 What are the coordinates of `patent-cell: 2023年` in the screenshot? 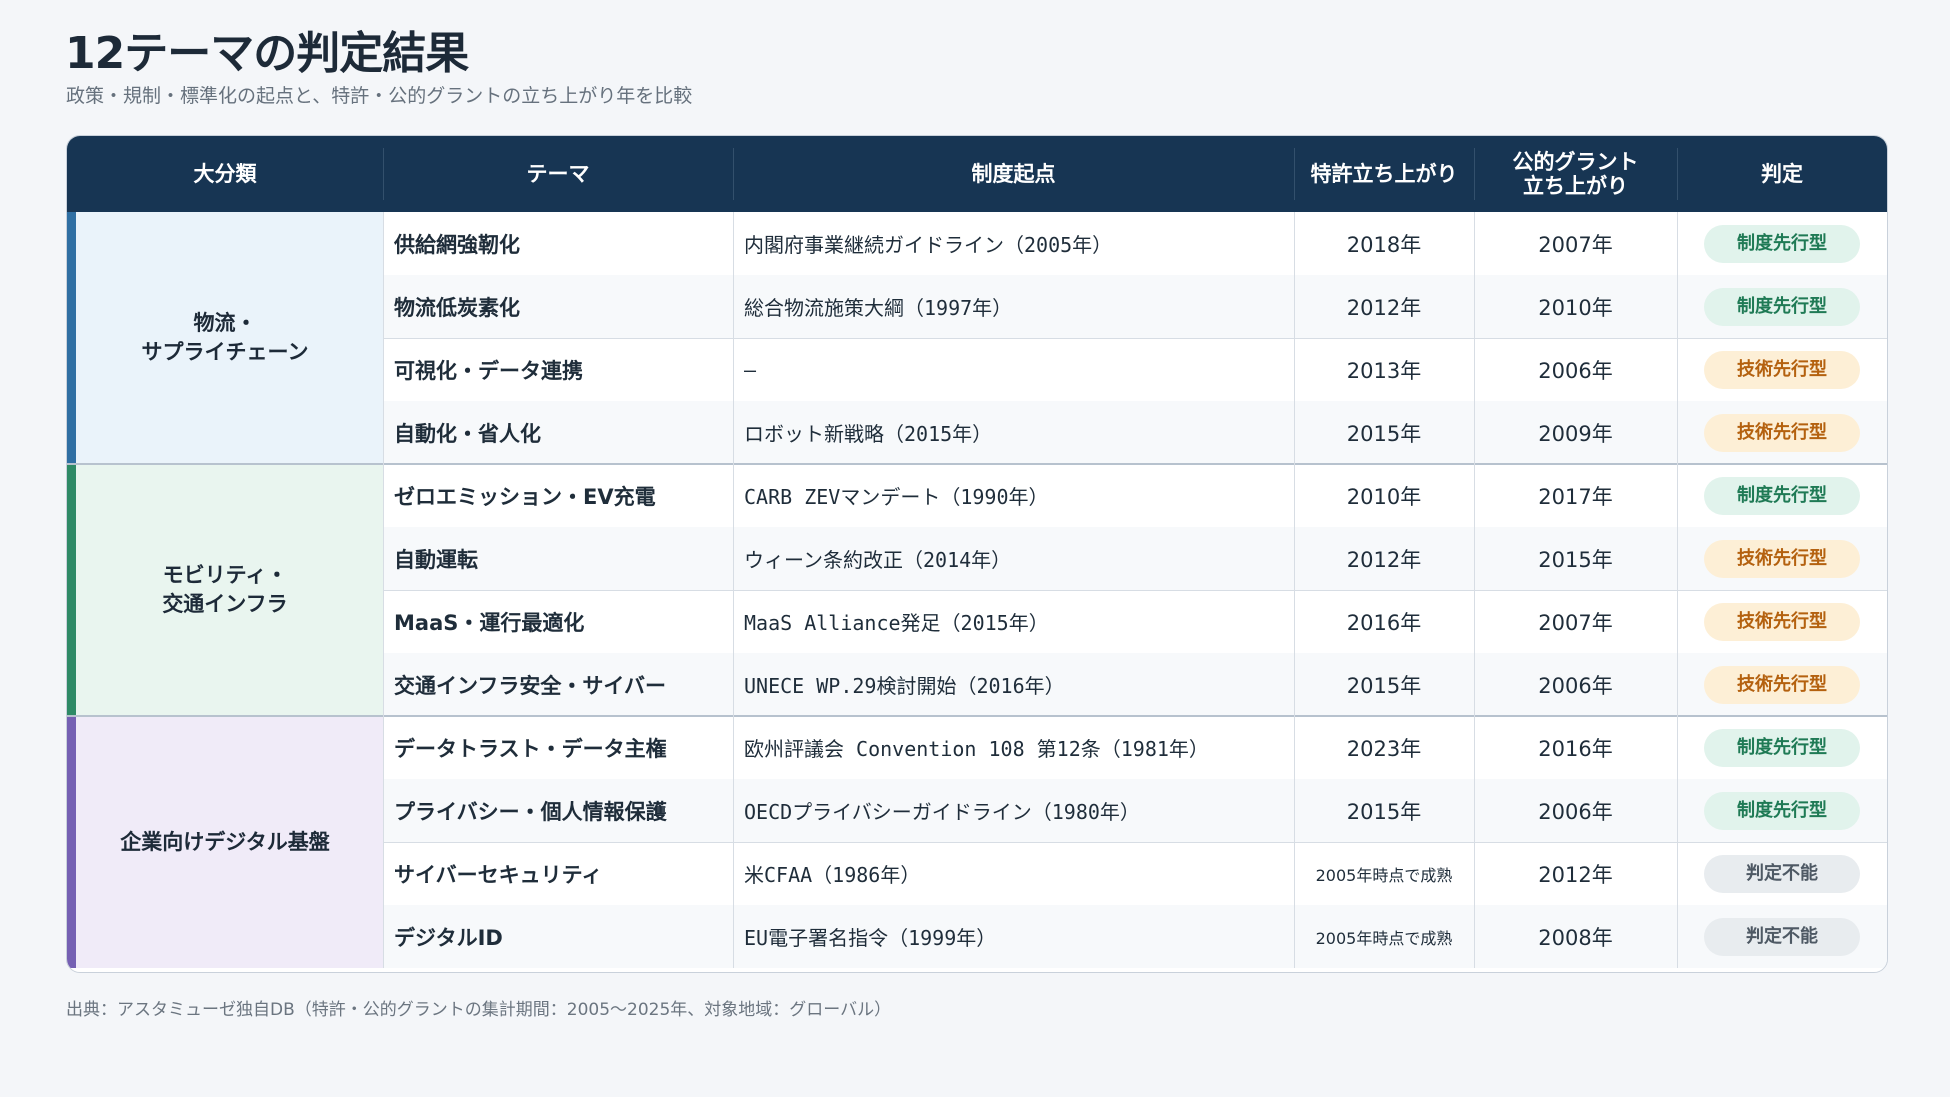 It's located at (1384, 748).